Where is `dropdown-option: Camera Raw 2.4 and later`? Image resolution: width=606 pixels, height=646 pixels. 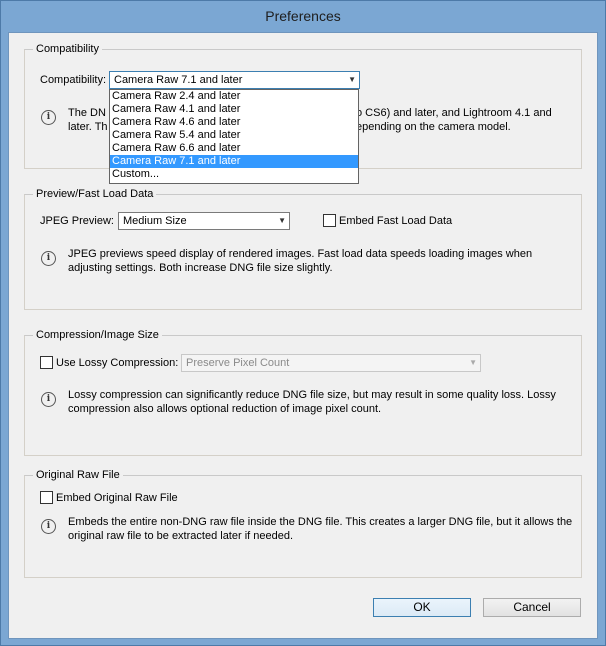 dropdown-option: Camera Raw 2.4 and later is located at coordinates (234, 96).